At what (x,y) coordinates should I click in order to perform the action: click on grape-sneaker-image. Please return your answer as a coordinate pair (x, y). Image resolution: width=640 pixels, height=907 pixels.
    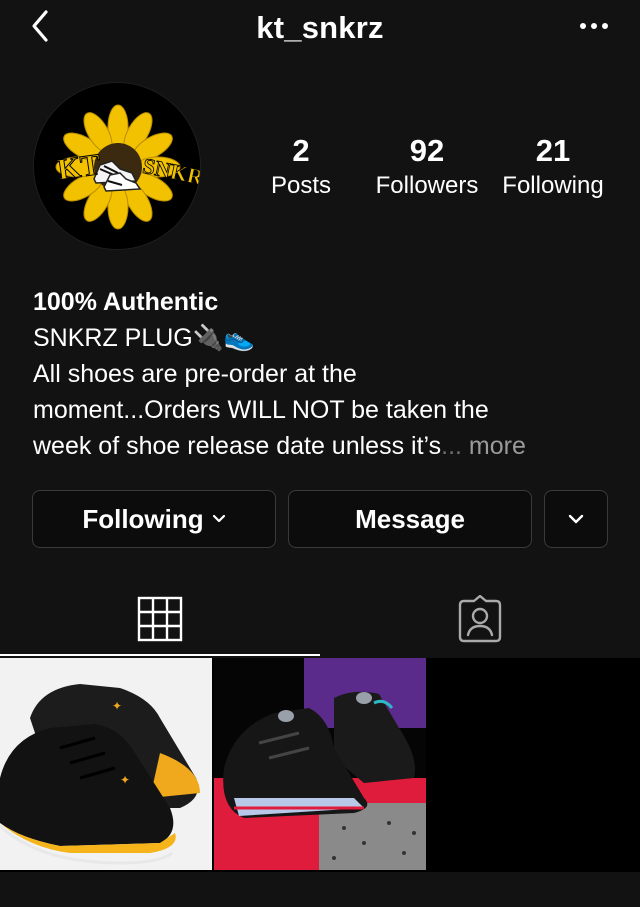
    Looking at the image, I should click on (320, 764).